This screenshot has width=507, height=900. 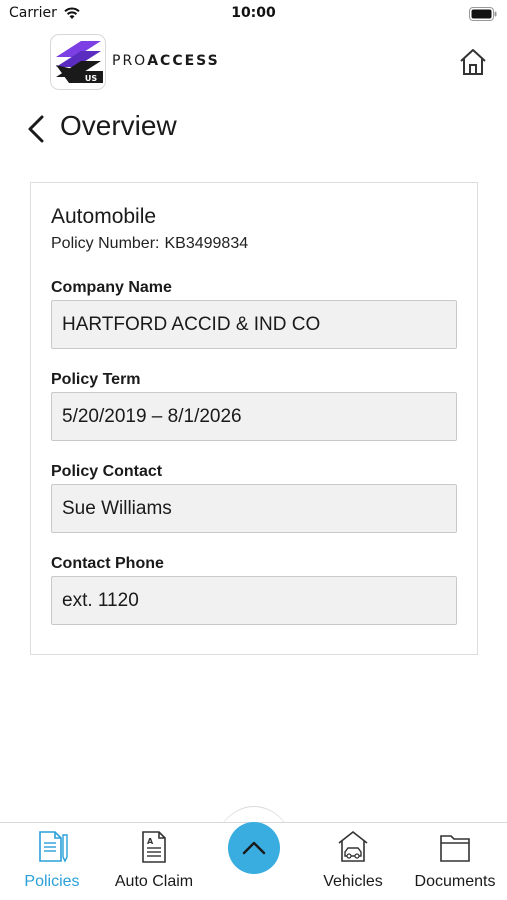 I want to click on policy-number: Policy Number: KB3499834, so click(x=149, y=244).